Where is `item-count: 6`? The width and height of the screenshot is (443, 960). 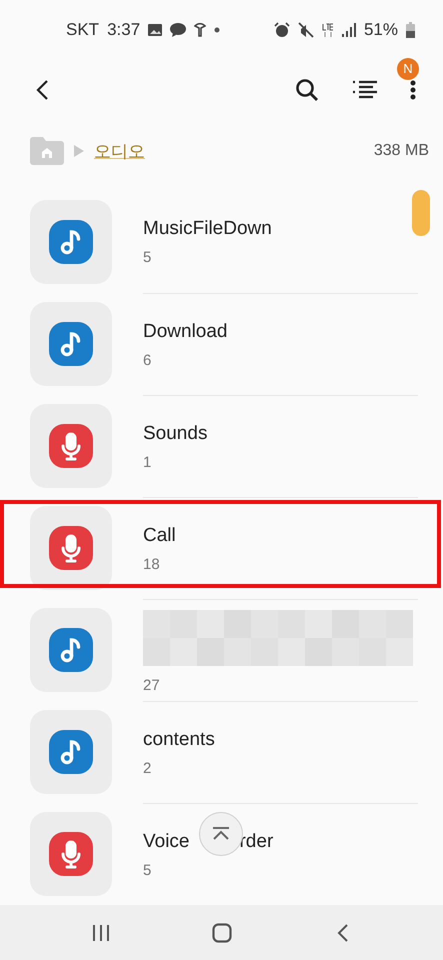 item-count: 6 is located at coordinates (147, 360).